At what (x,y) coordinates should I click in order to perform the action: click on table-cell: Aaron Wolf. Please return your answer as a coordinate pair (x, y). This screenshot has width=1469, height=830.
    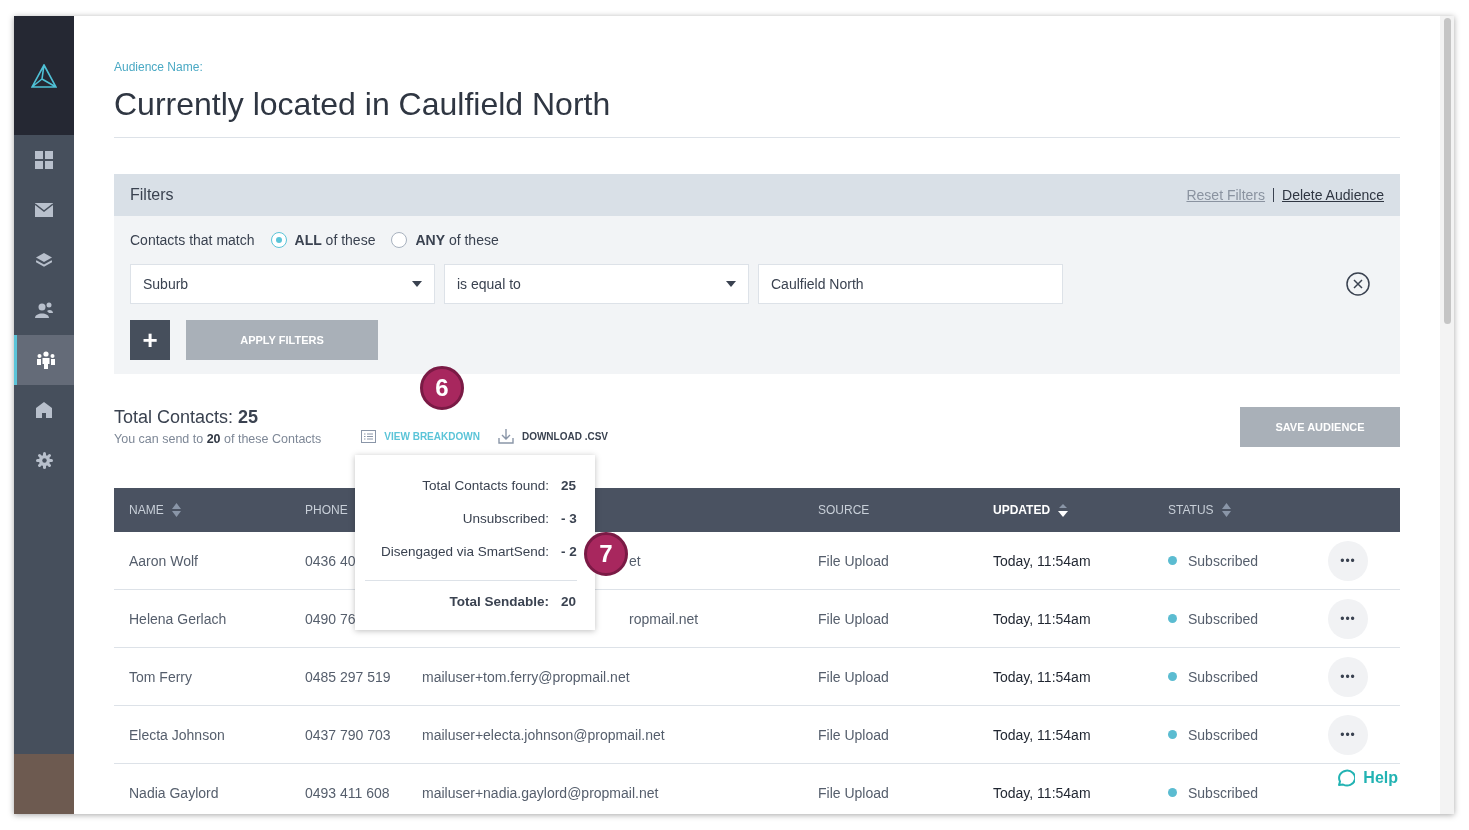
    Looking at the image, I should click on (163, 560).